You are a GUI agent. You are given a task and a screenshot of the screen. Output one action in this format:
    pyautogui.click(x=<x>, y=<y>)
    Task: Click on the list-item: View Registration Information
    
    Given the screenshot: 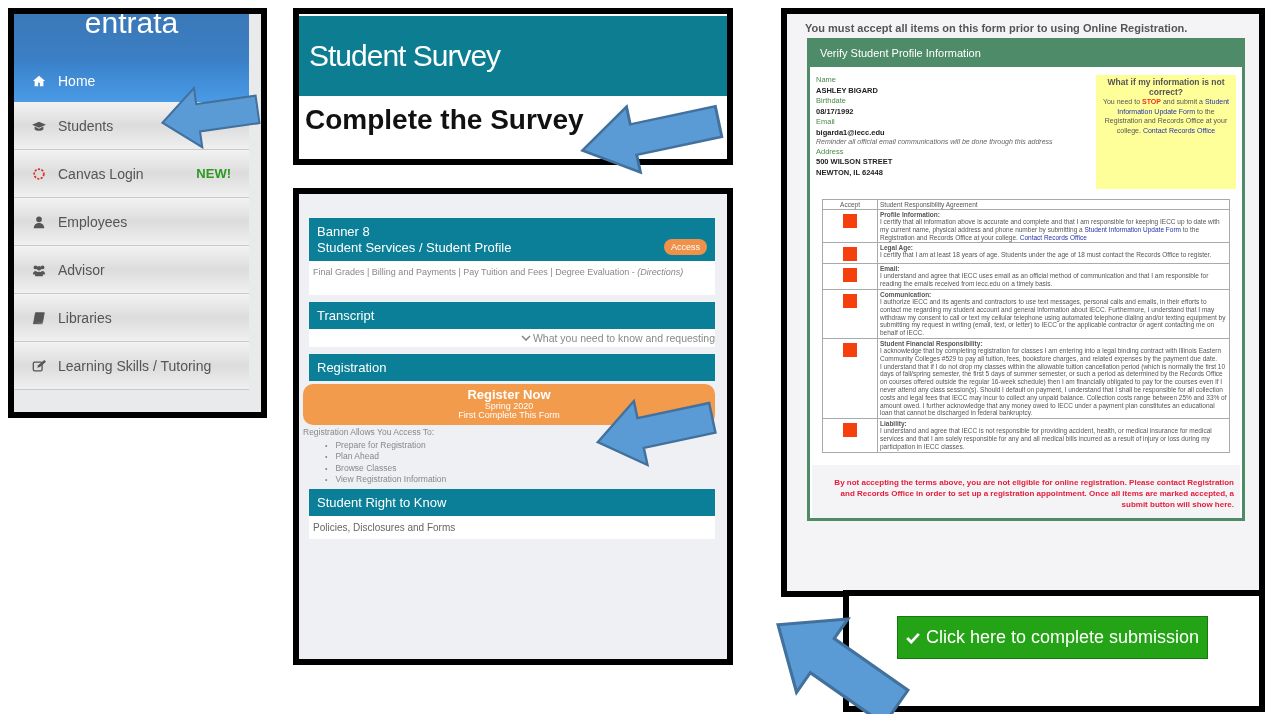 What is the action you would take?
    pyautogui.click(x=391, y=479)
    